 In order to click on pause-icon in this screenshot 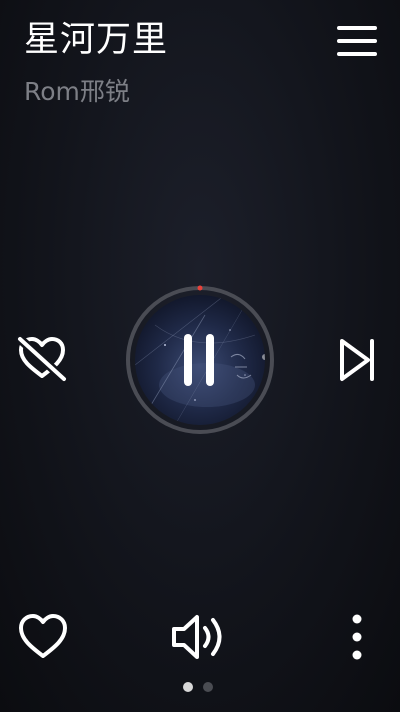, I will do `click(199, 360)`.